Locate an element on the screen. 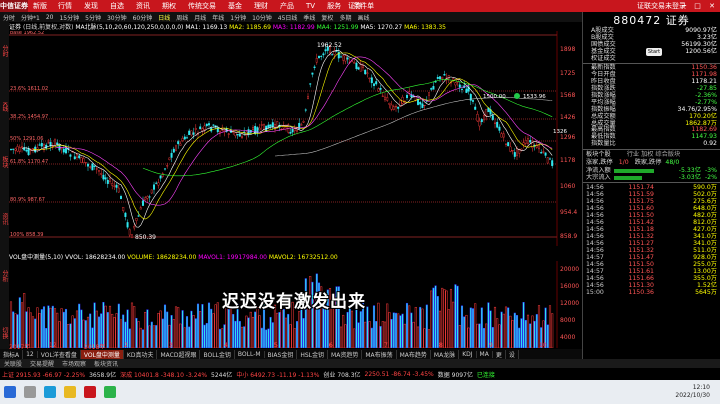 Image resolution: width=720 pixels, height=404 pixels. indicator-tab: 指标A is located at coordinates (12, 354).